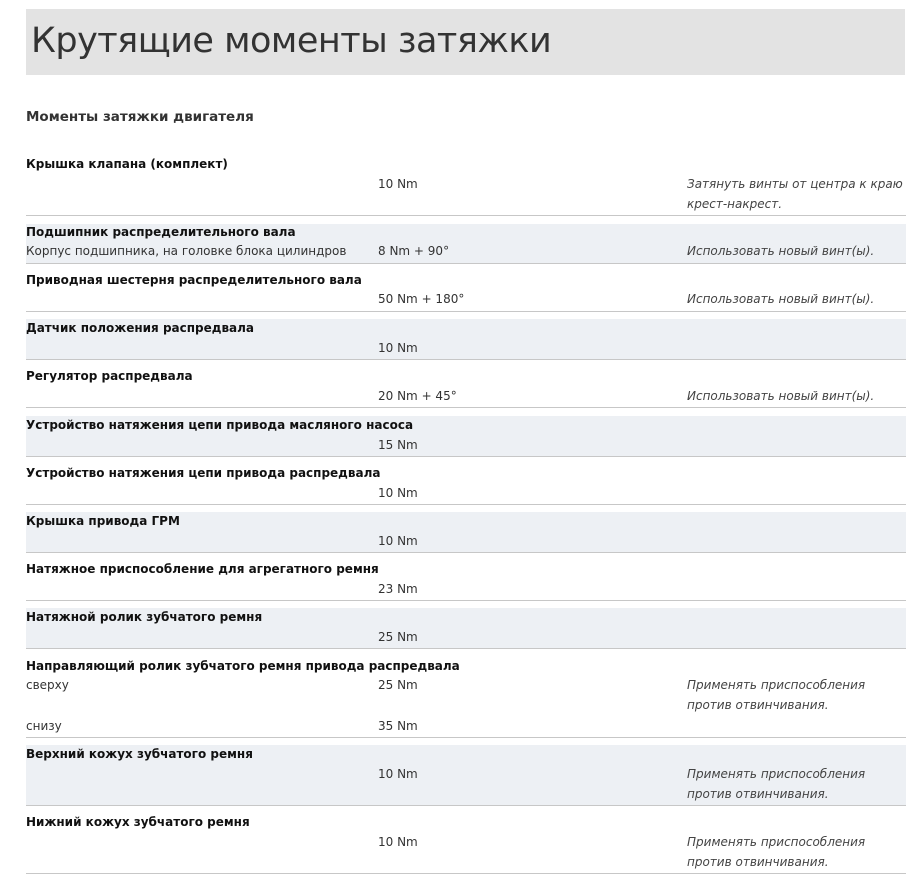  What do you see at coordinates (417, 396) in the screenshot?
I see `torque-value: 20 Nm + 45°` at bounding box center [417, 396].